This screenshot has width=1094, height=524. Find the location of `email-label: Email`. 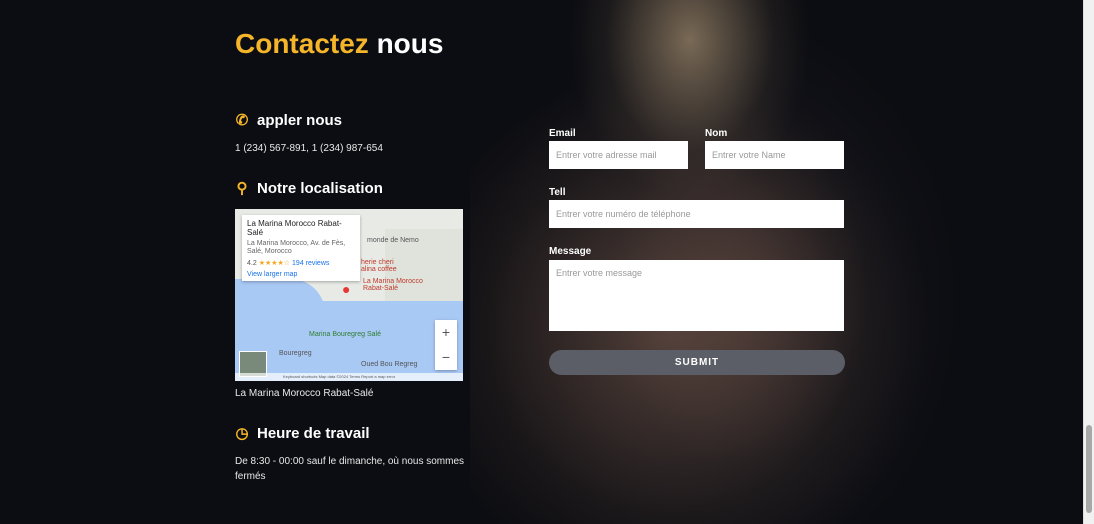

email-label: Email is located at coordinates (562, 133).